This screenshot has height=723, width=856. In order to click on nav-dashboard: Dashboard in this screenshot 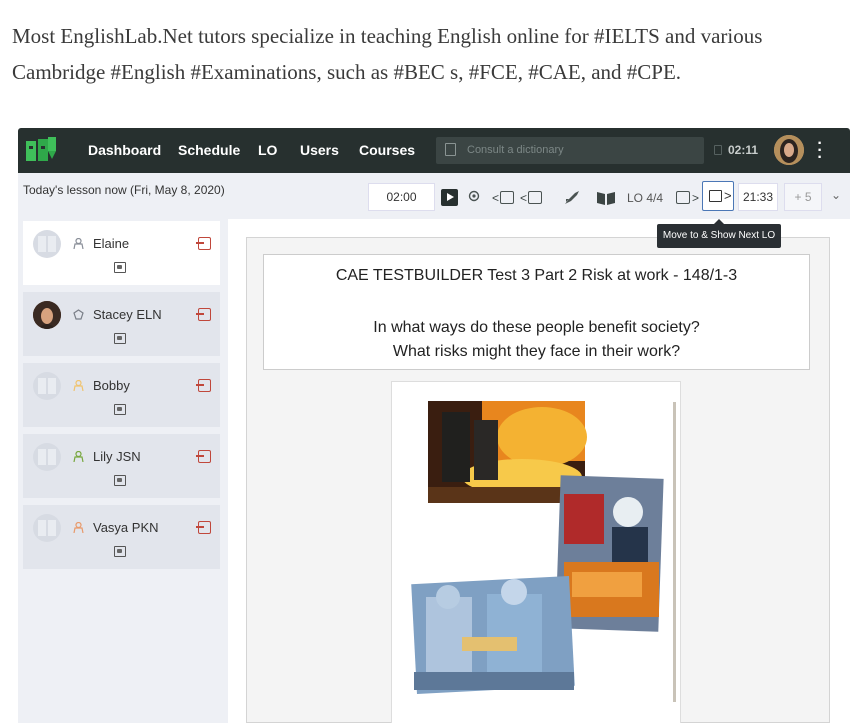, I will do `click(124, 150)`.